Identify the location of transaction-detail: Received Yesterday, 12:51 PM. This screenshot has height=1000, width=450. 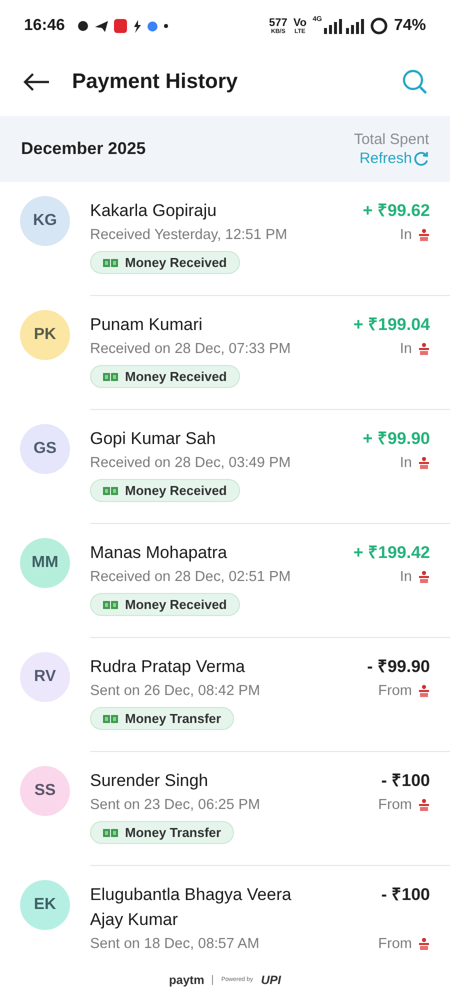
(189, 235).